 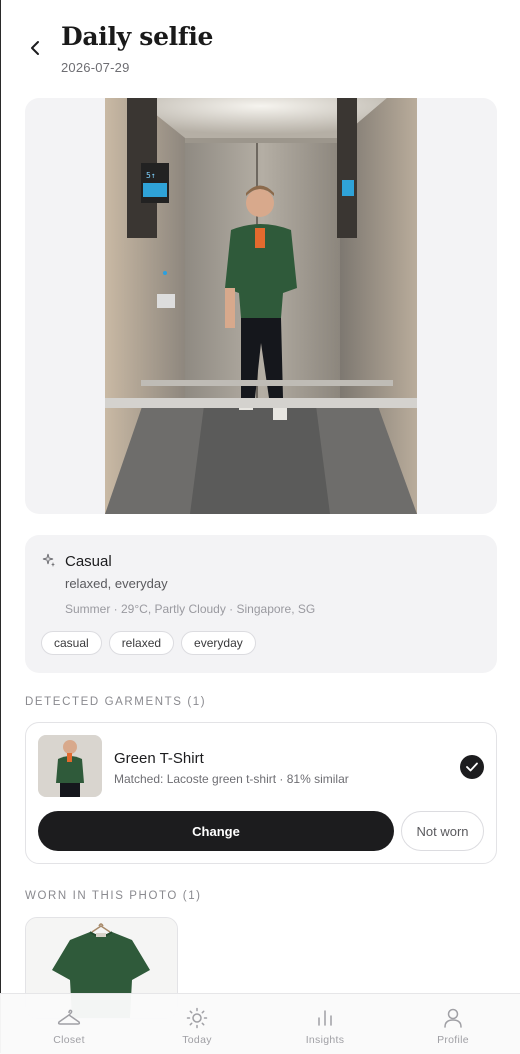 What do you see at coordinates (197, 1018) in the screenshot?
I see `sun-icon` at bounding box center [197, 1018].